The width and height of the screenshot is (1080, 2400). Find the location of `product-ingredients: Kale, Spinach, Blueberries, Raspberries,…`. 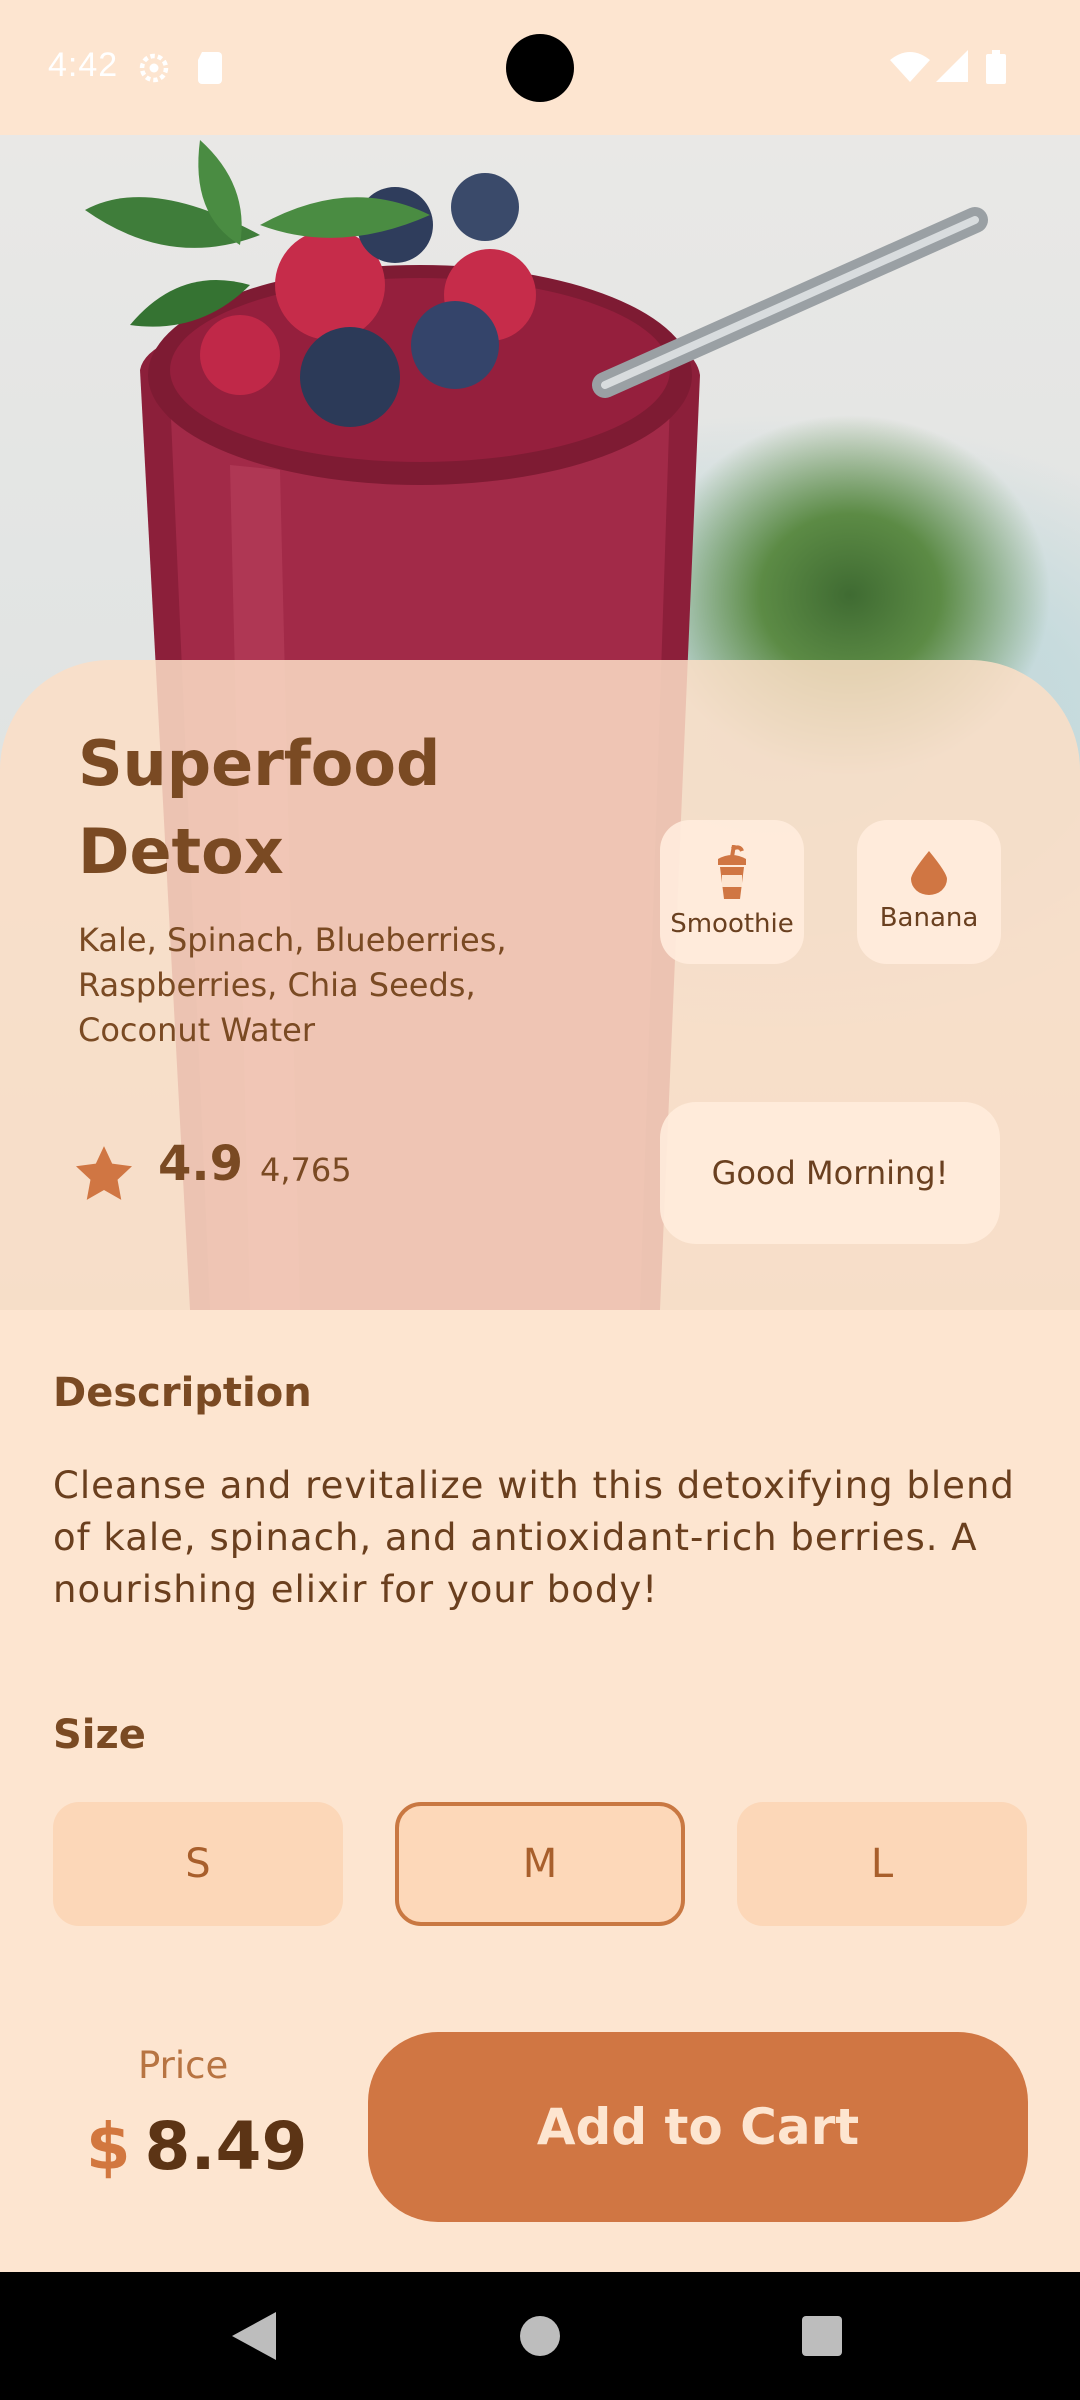

product-ingredients: Kale, Spinach, Blueberries, Raspberries,… is located at coordinates (292, 985).